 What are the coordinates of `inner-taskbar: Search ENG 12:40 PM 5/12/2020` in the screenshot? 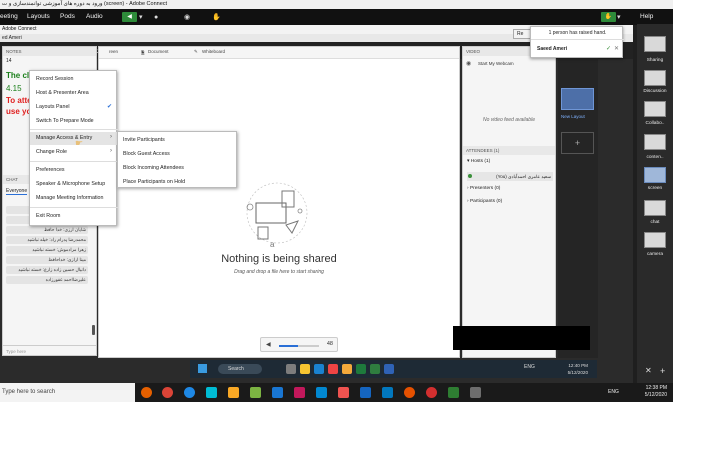 It's located at (393, 369).